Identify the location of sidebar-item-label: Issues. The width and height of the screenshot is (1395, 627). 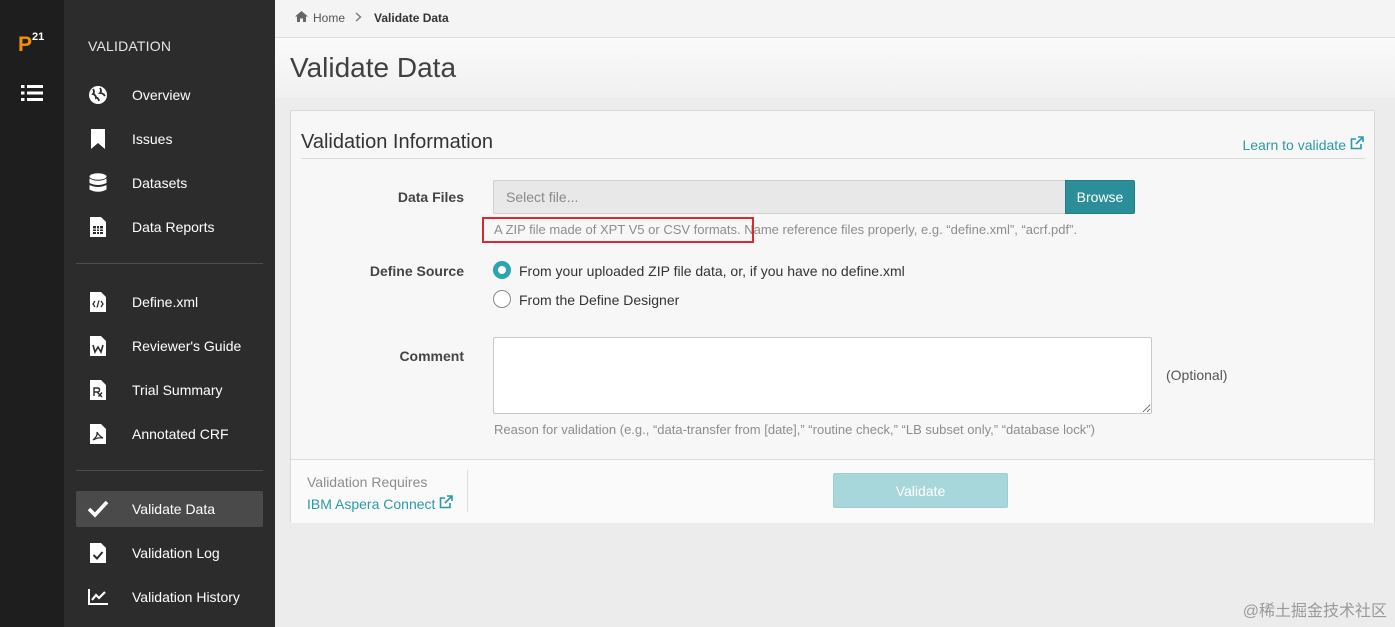
(152, 139).